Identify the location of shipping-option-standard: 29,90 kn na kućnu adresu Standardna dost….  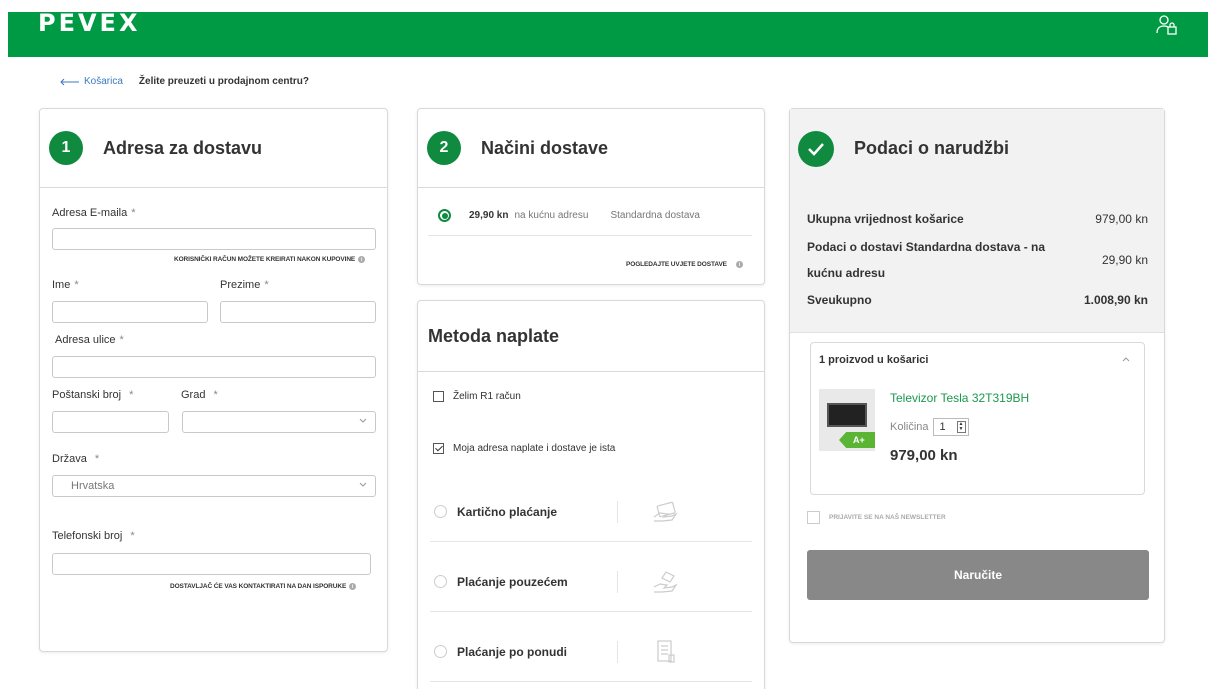
(569, 215).